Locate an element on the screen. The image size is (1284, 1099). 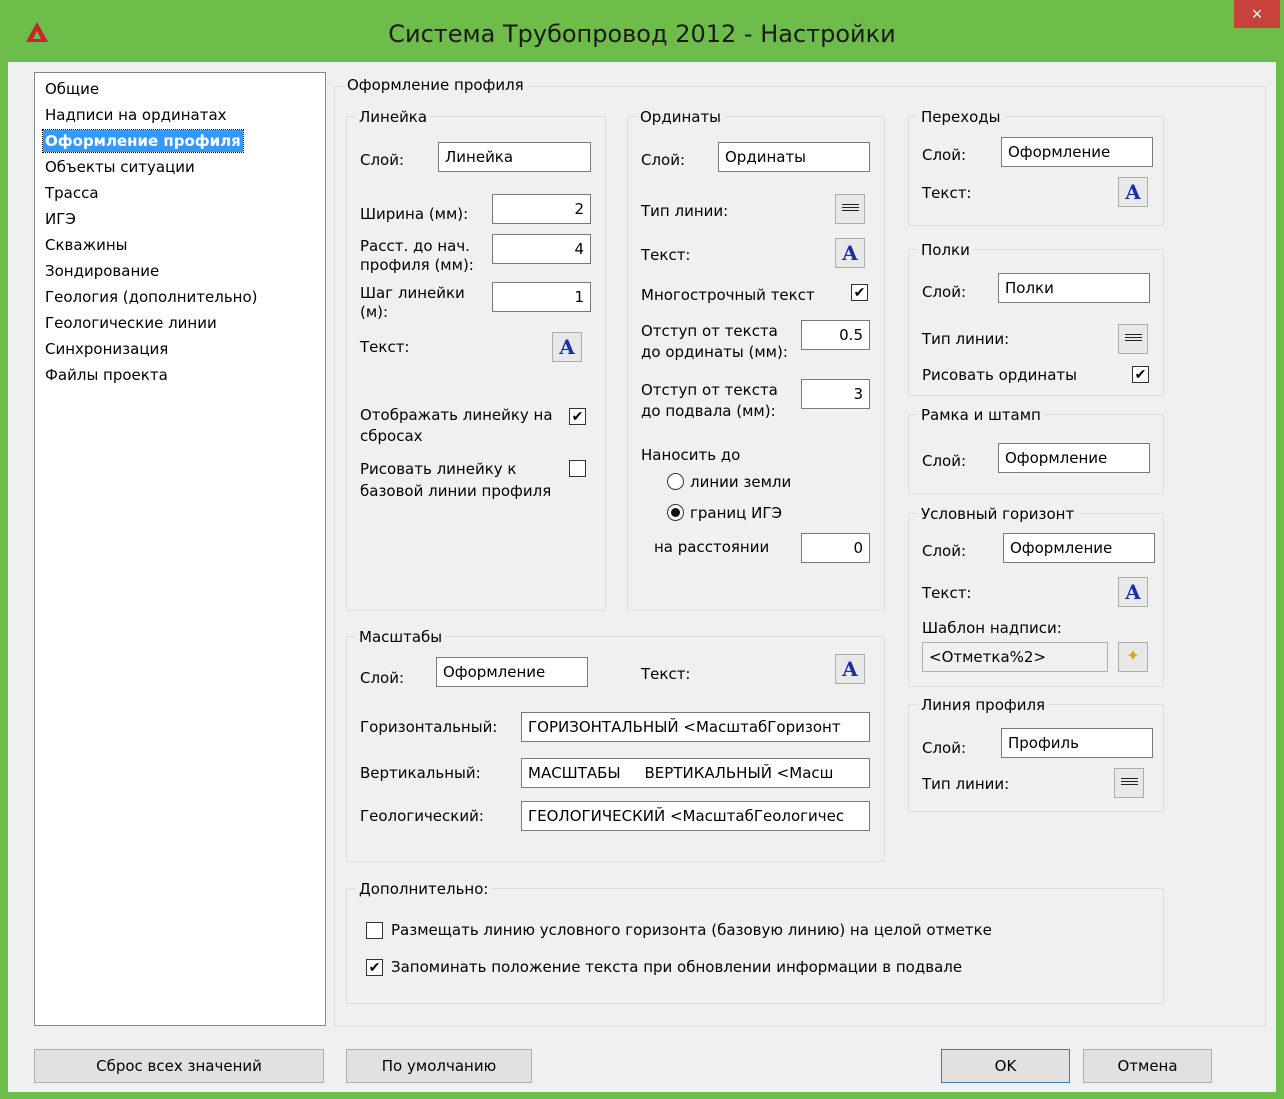
profile-design-group-title: Оформление профиля is located at coordinates (435, 85).